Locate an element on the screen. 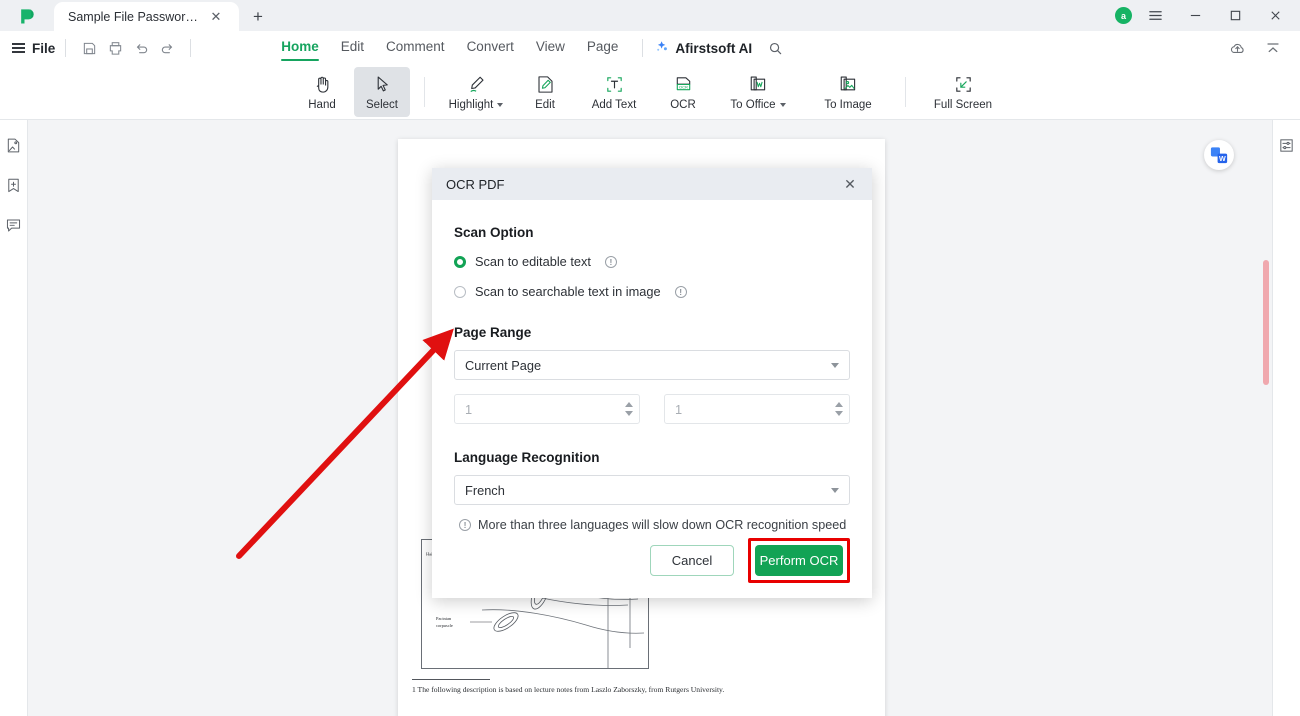  page-range-select: Current Page is located at coordinates (652, 365).